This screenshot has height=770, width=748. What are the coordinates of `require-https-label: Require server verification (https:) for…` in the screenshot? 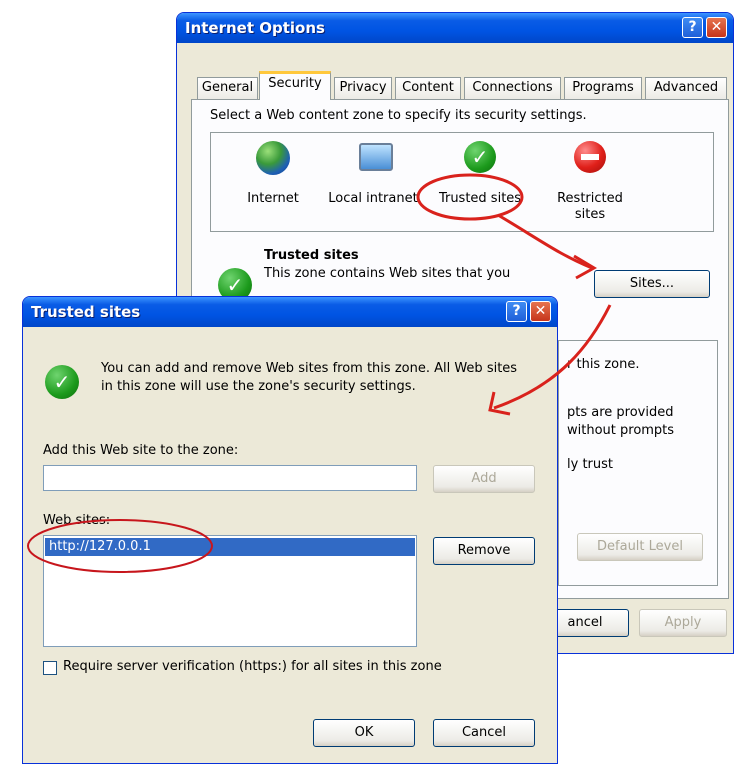 It's located at (252, 666).